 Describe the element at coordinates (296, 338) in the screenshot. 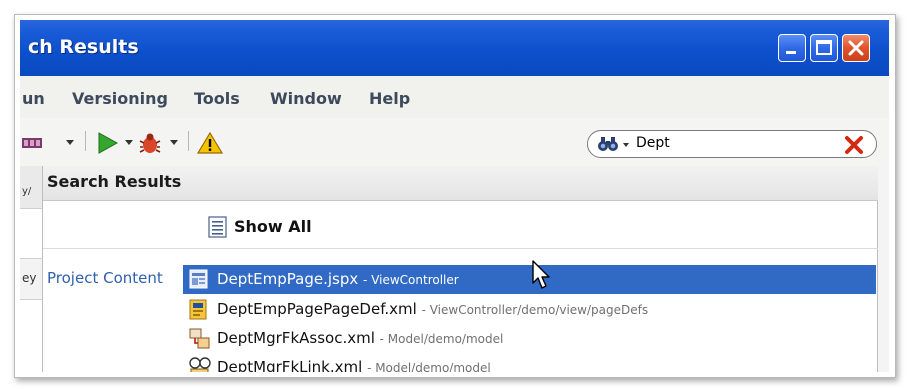

I see `result-file-name: DeptMgrFkAssoc.xml` at that location.